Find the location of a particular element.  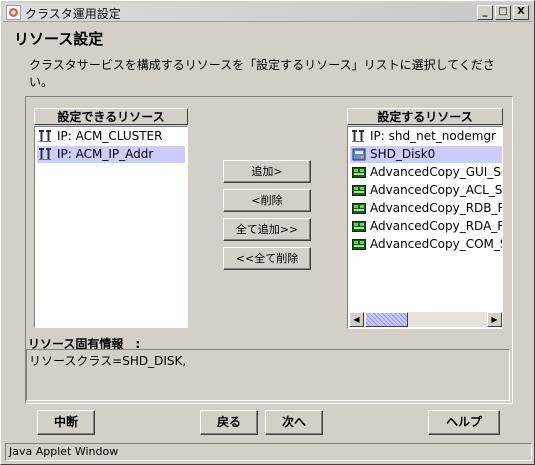

list-item-label: SHD_Disk0 is located at coordinates (403, 154).